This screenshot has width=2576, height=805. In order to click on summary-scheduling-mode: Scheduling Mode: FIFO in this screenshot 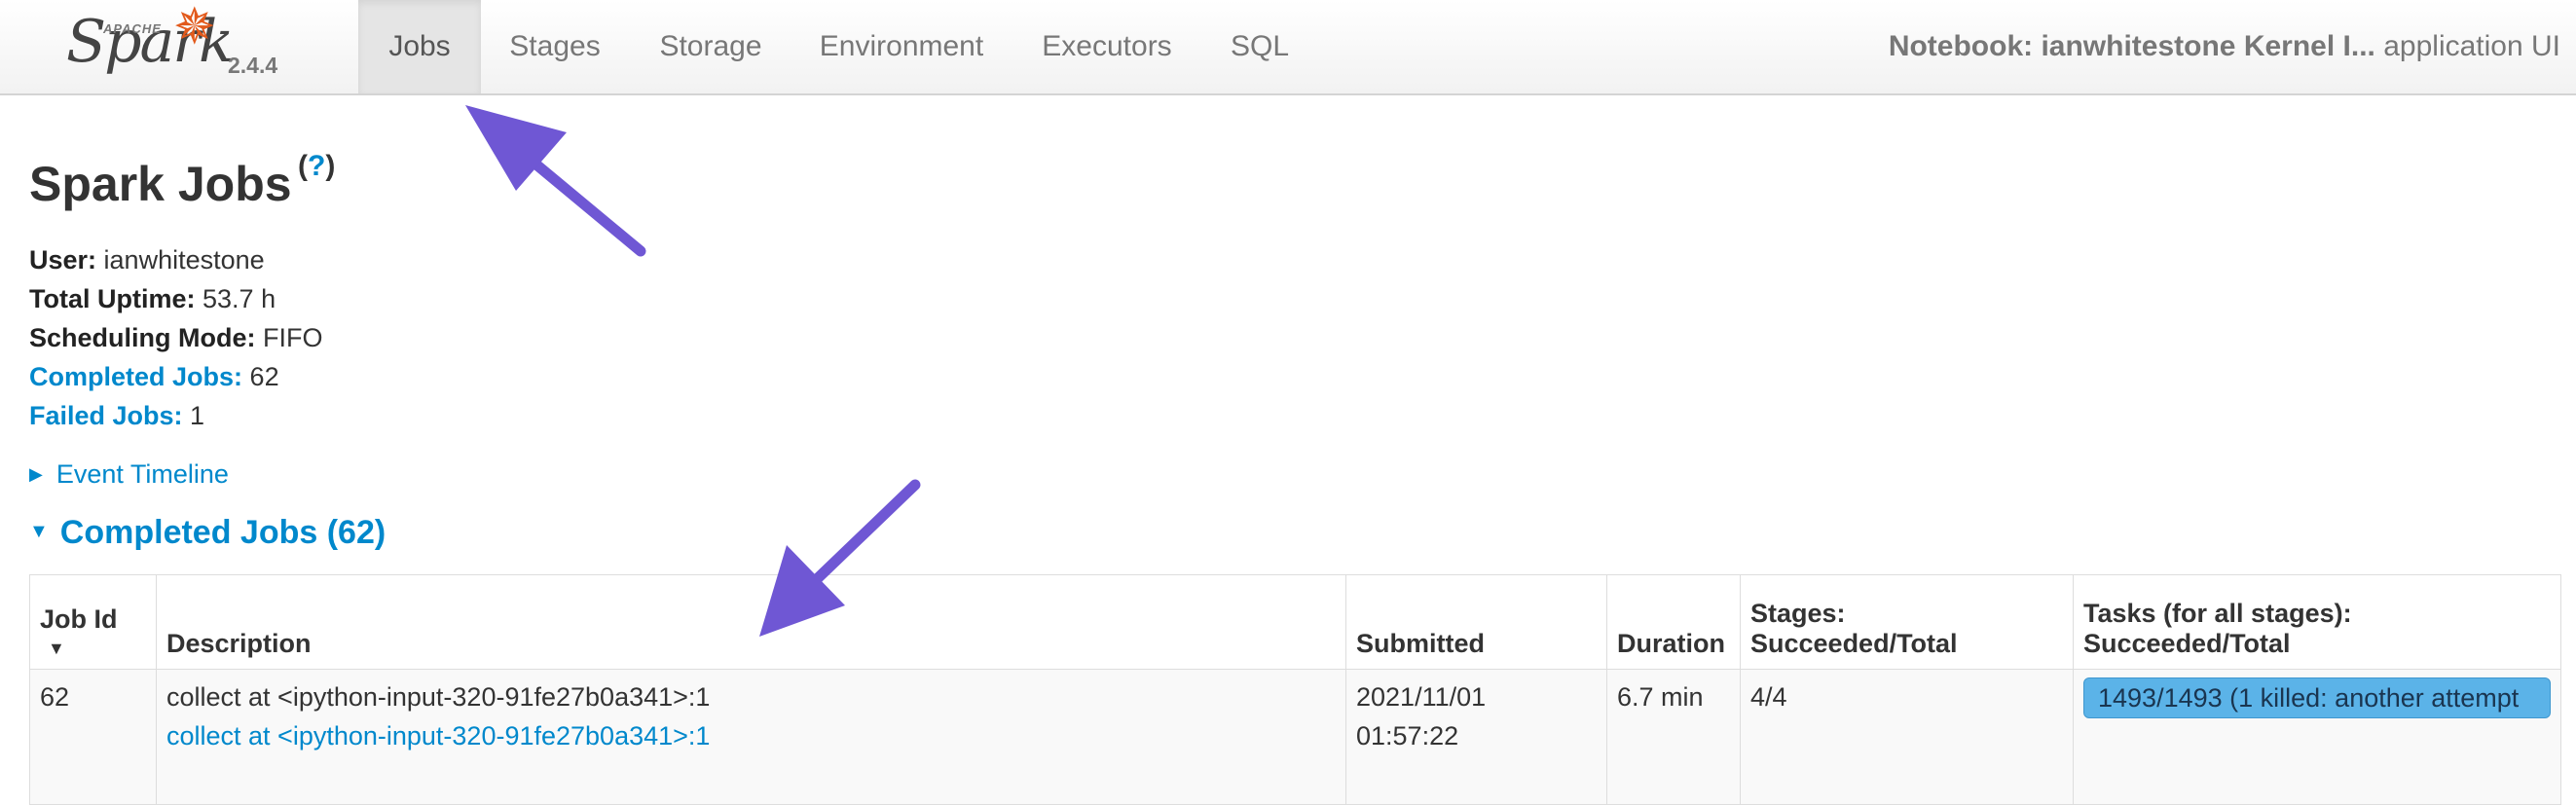, I will do `click(176, 338)`.